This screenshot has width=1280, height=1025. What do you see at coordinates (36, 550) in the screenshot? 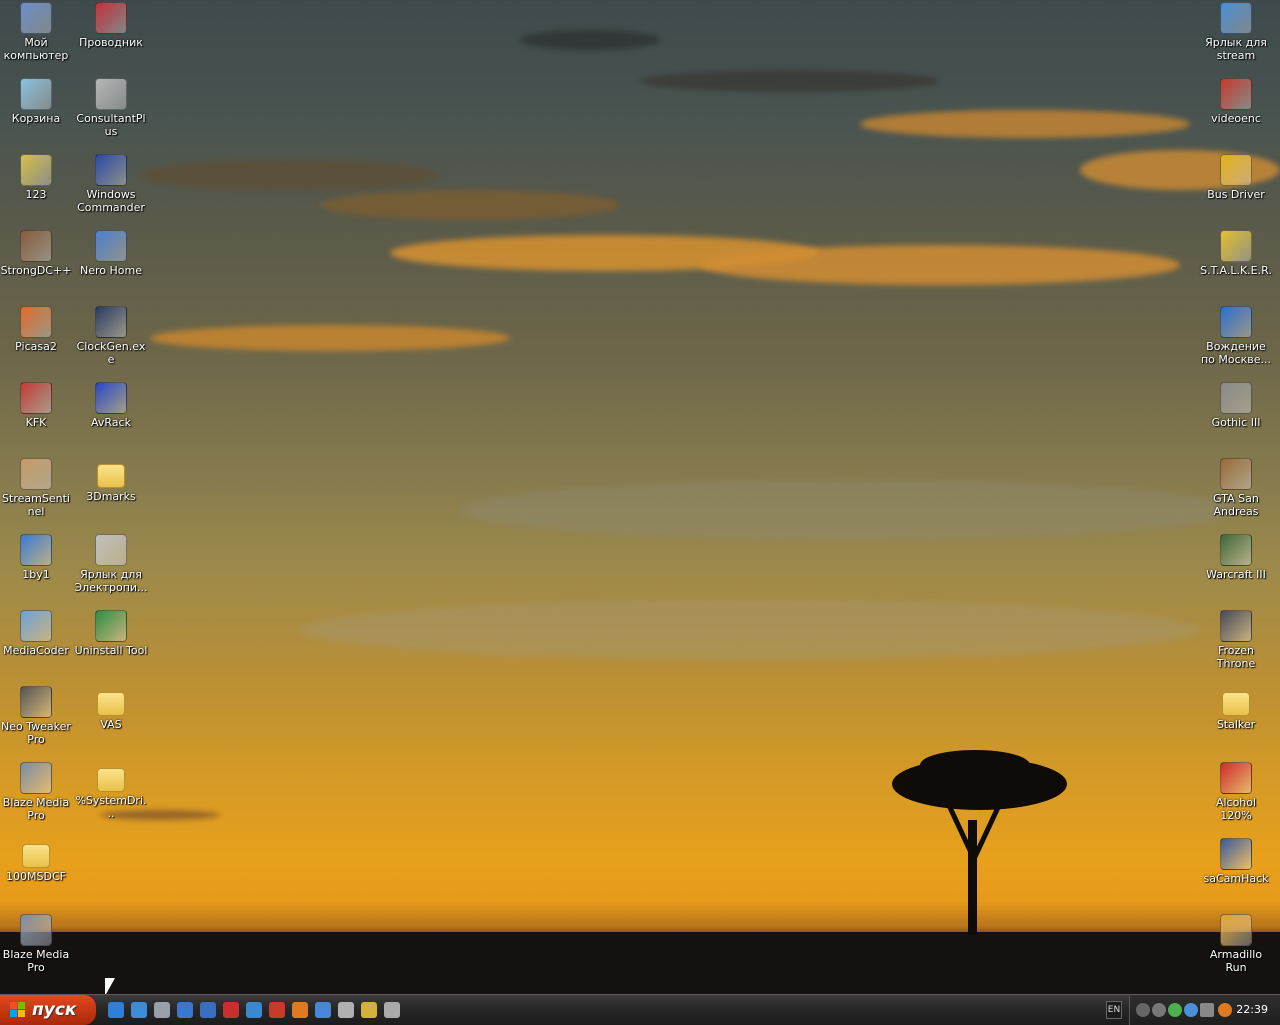
I see `1by1-icon` at bounding box center [36, 550].